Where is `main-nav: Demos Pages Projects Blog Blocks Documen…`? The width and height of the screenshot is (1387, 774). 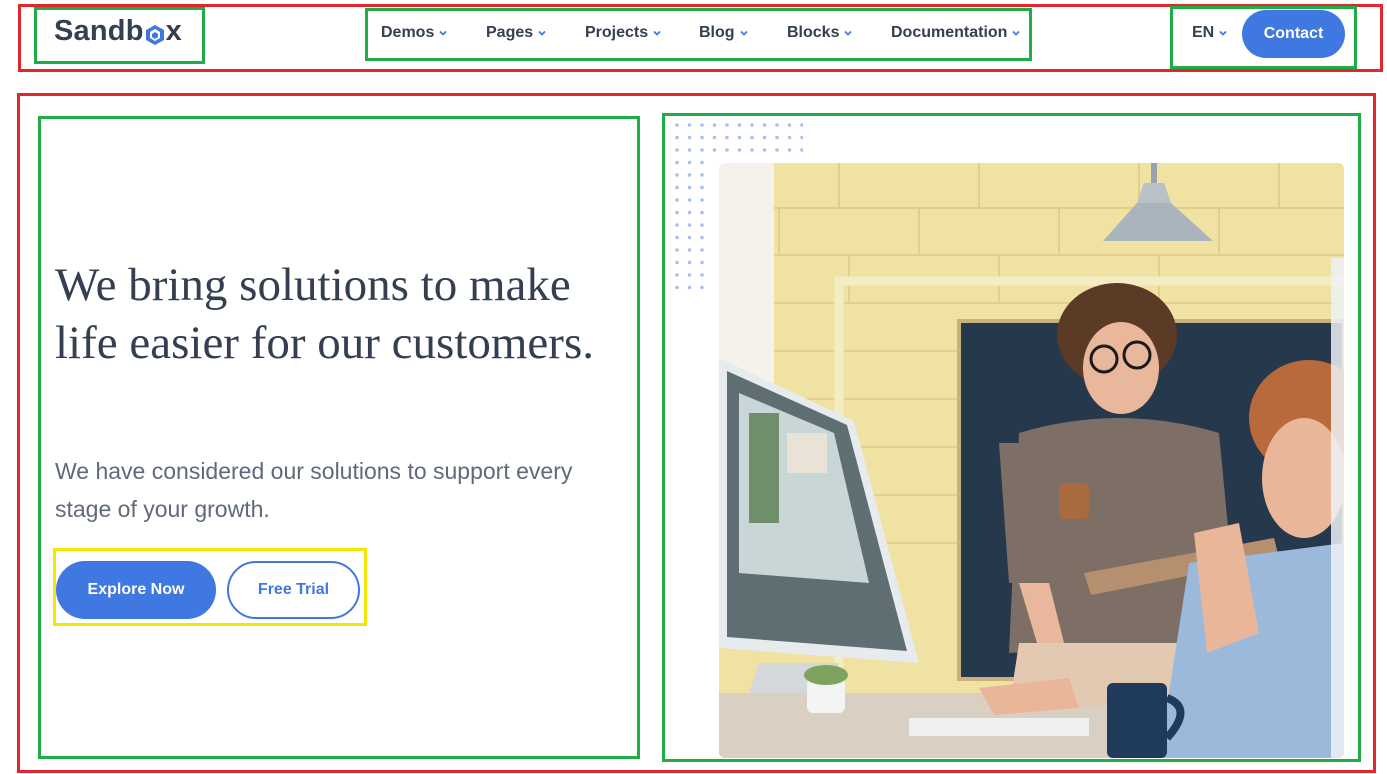 main-nav: Demos Pages Projects Blog Blocks Documen… is located at coordinates (699, 34).